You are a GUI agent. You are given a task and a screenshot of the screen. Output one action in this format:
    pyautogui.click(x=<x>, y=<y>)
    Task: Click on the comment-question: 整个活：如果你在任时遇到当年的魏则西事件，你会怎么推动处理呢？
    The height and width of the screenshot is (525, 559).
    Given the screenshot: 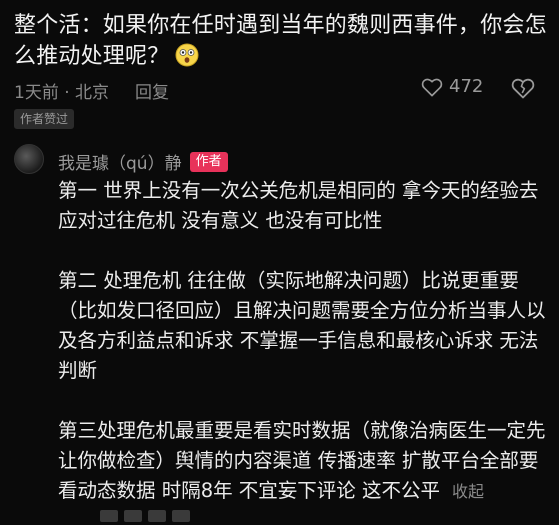 What is the action you would take?
    pyautogui.click(x=280, y=41)
    